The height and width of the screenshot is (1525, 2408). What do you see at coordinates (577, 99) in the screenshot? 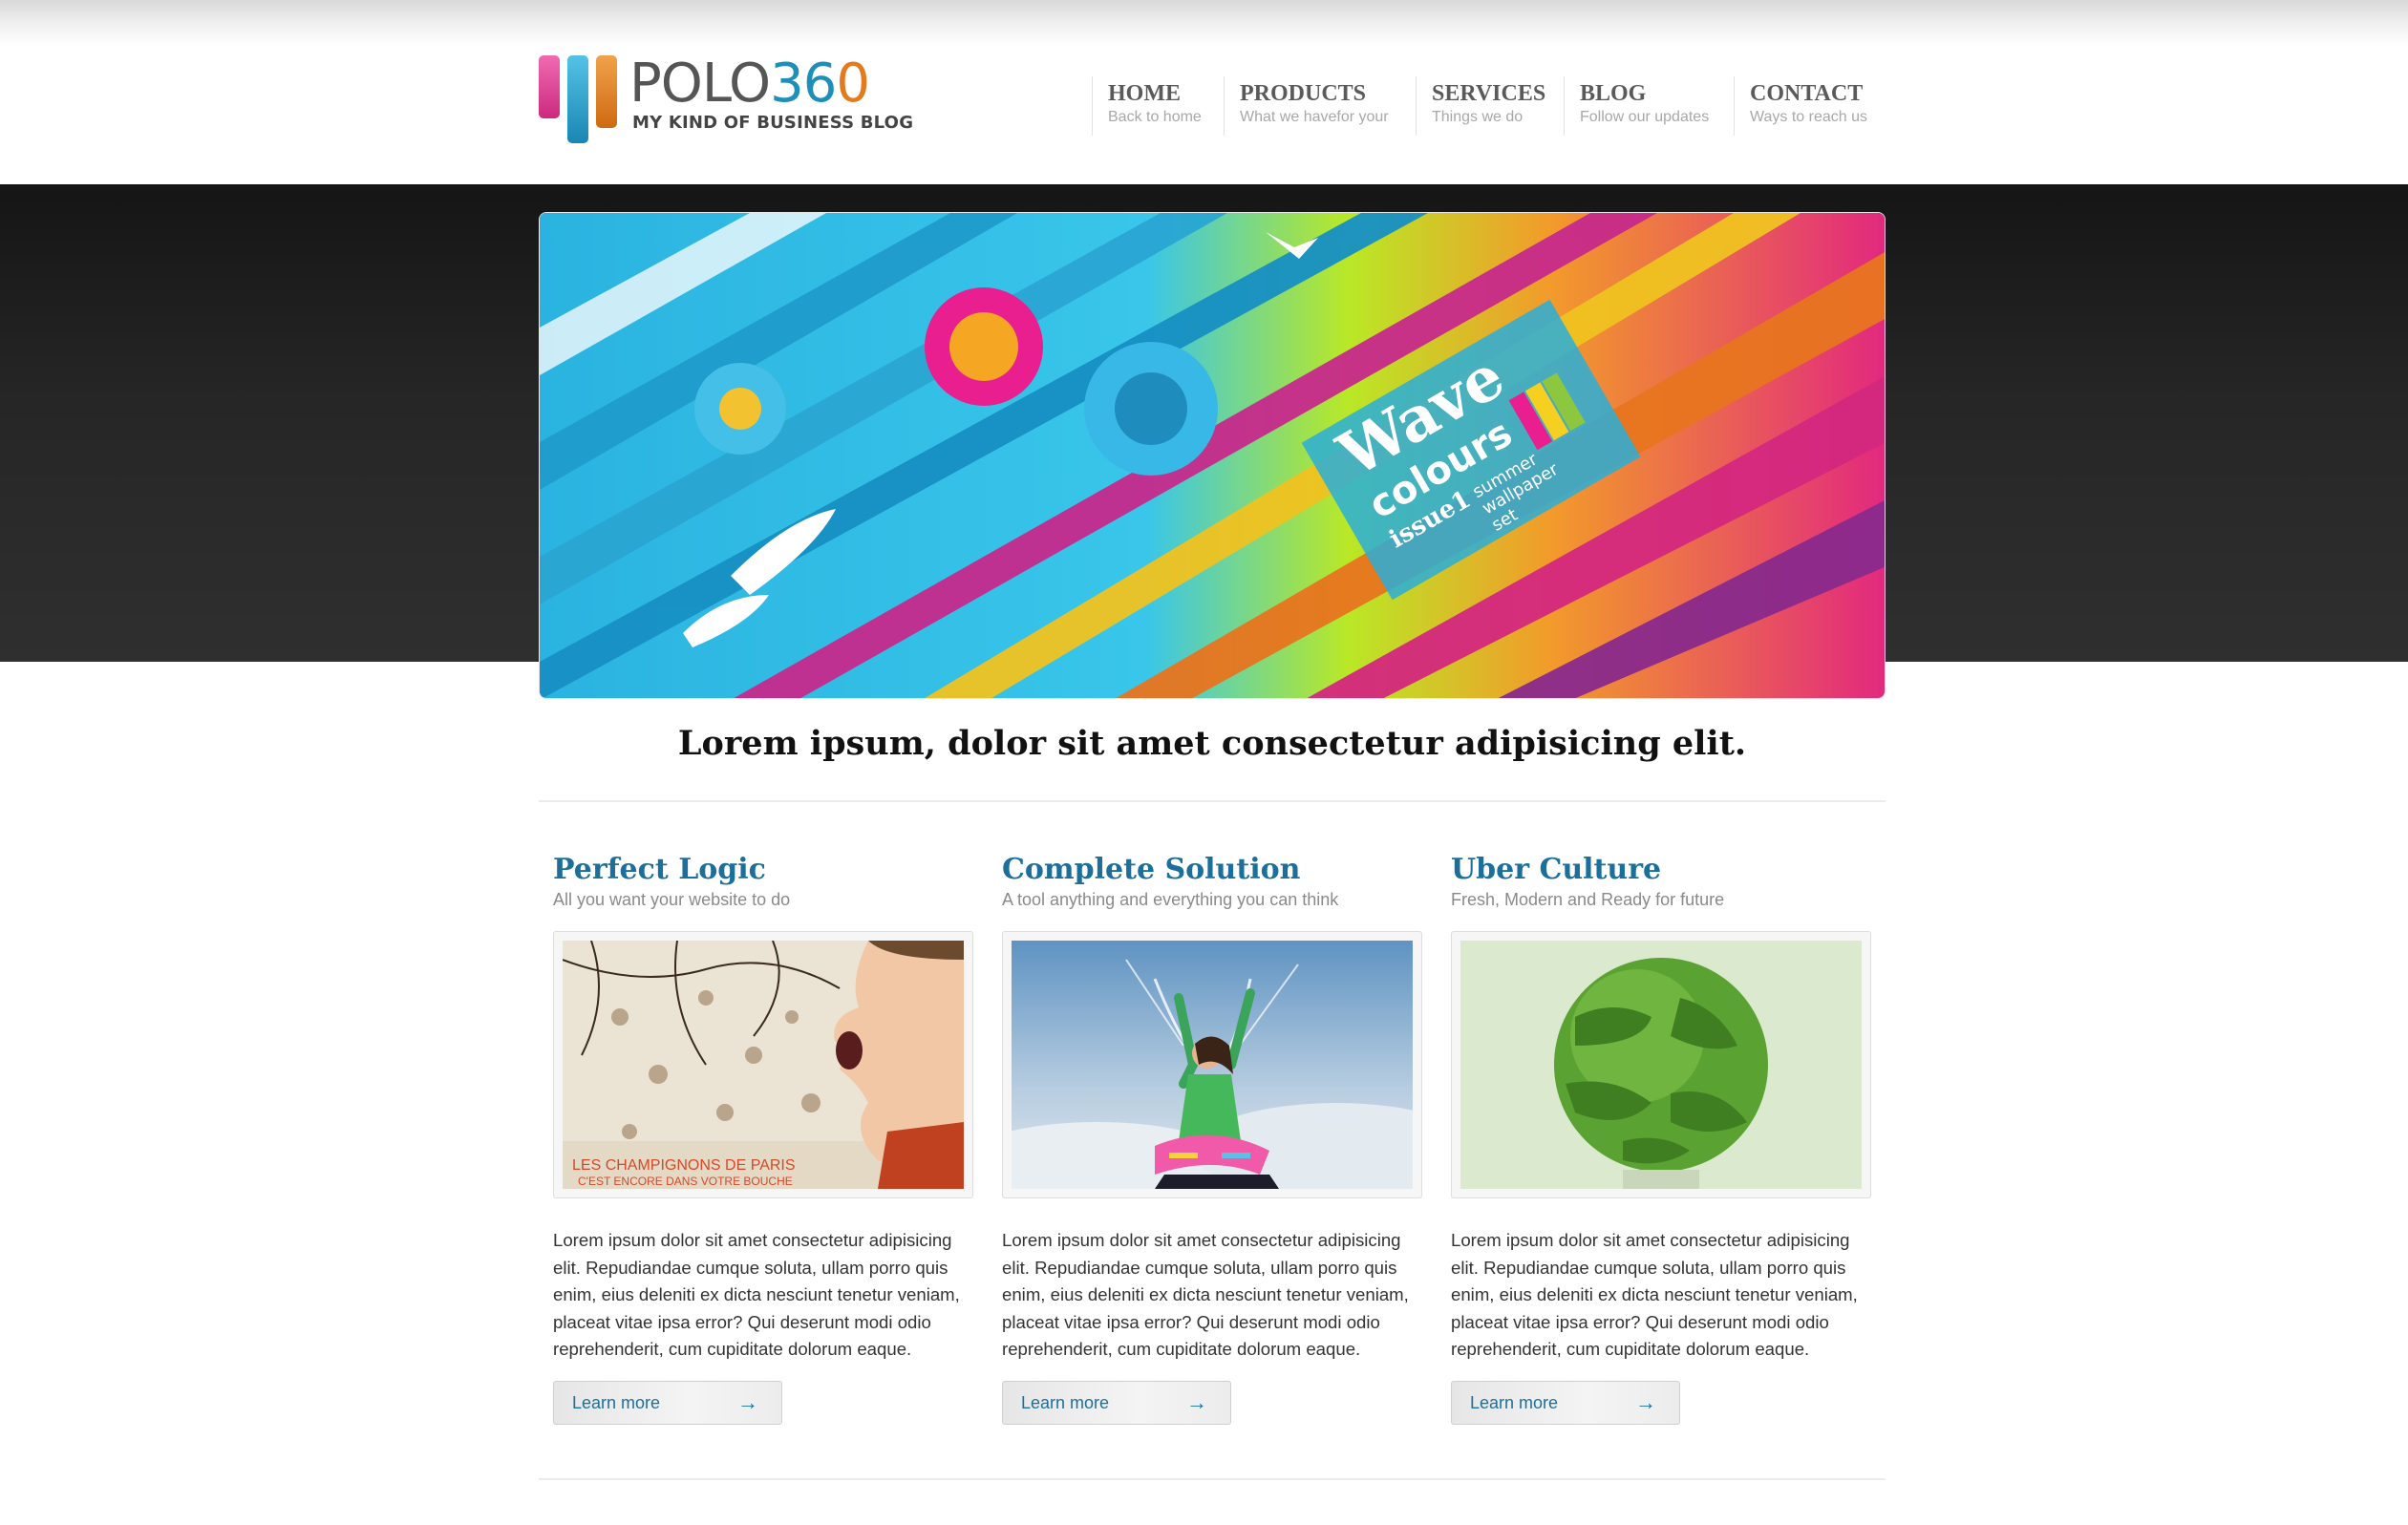
I see `logo-bar-blue` at bounding box center [577, 99].